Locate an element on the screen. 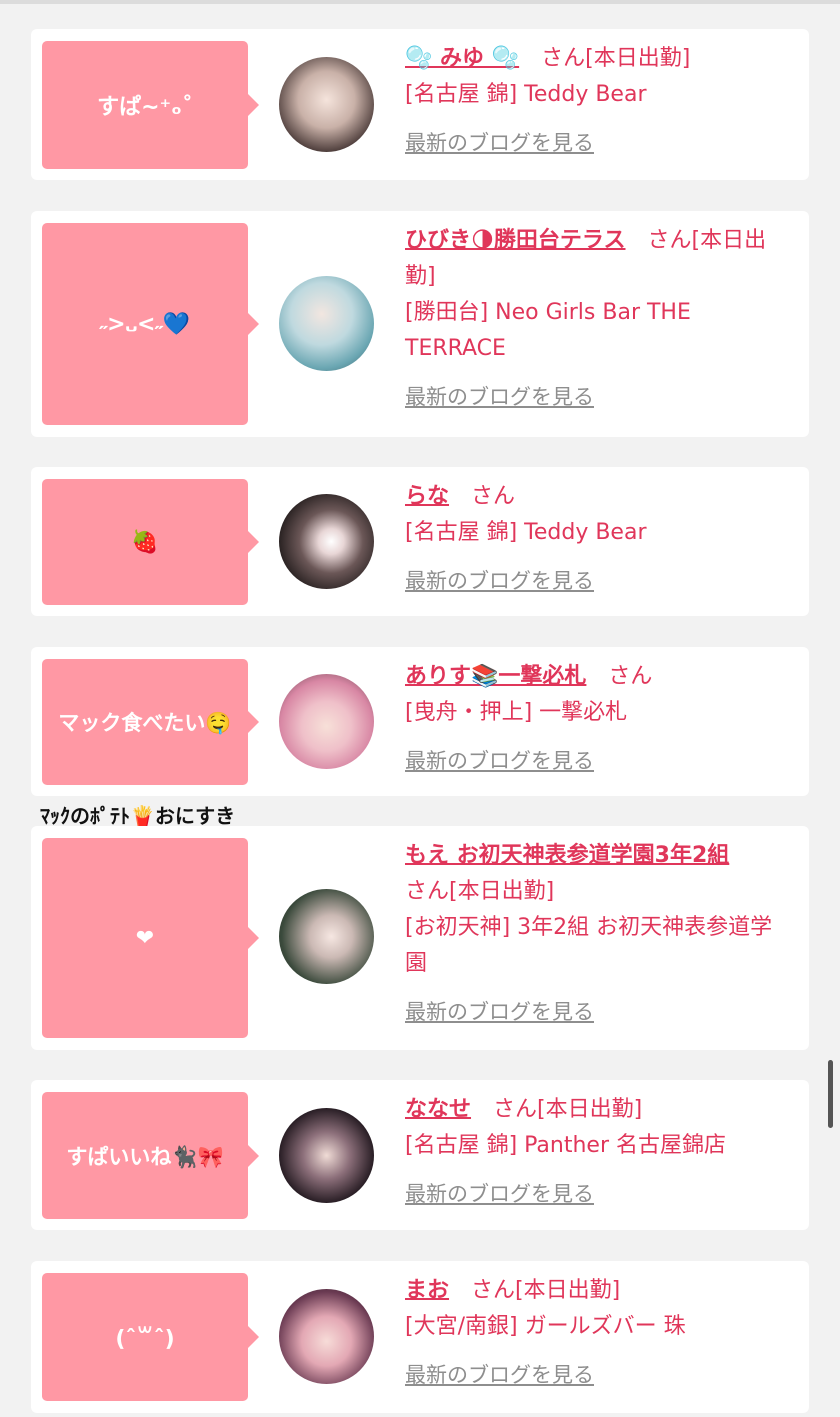 The width and height of the screenshot is (840, 1417). girl-name-link: ひびき🌗勝田台テラス is located at coordinates (515, 240).